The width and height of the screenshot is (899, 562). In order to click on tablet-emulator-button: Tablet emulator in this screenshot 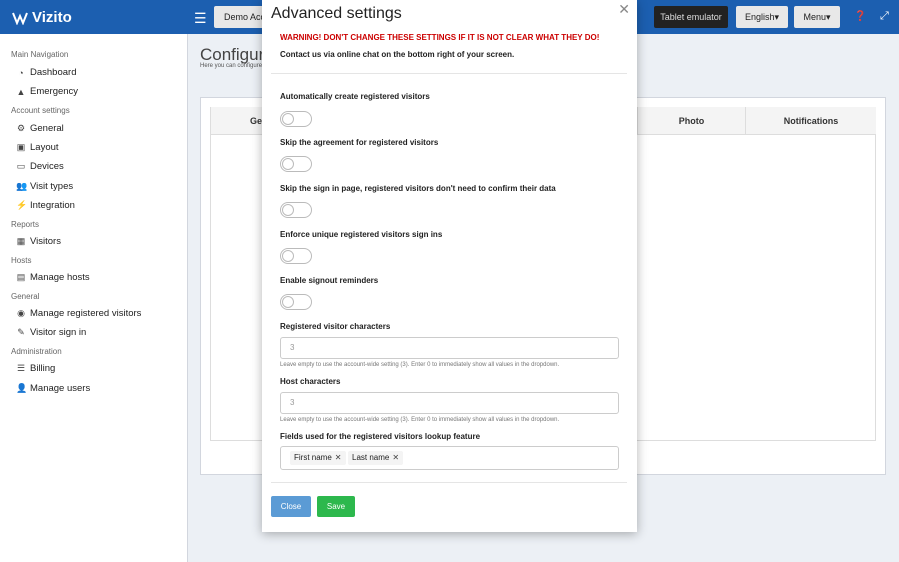, I will do `click(691, 17)`.